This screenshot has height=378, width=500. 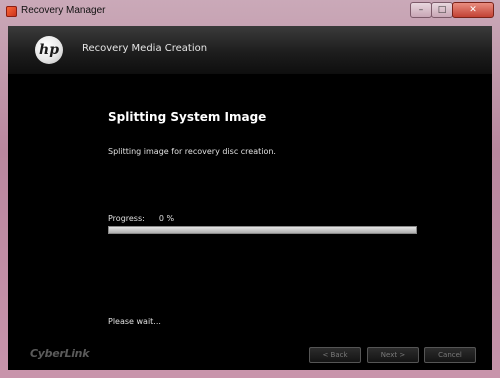 What do you see at coordinates (450, 355) in the screenshot?
I see `cancel-button: Cancel` at bounding box center [450, 355].